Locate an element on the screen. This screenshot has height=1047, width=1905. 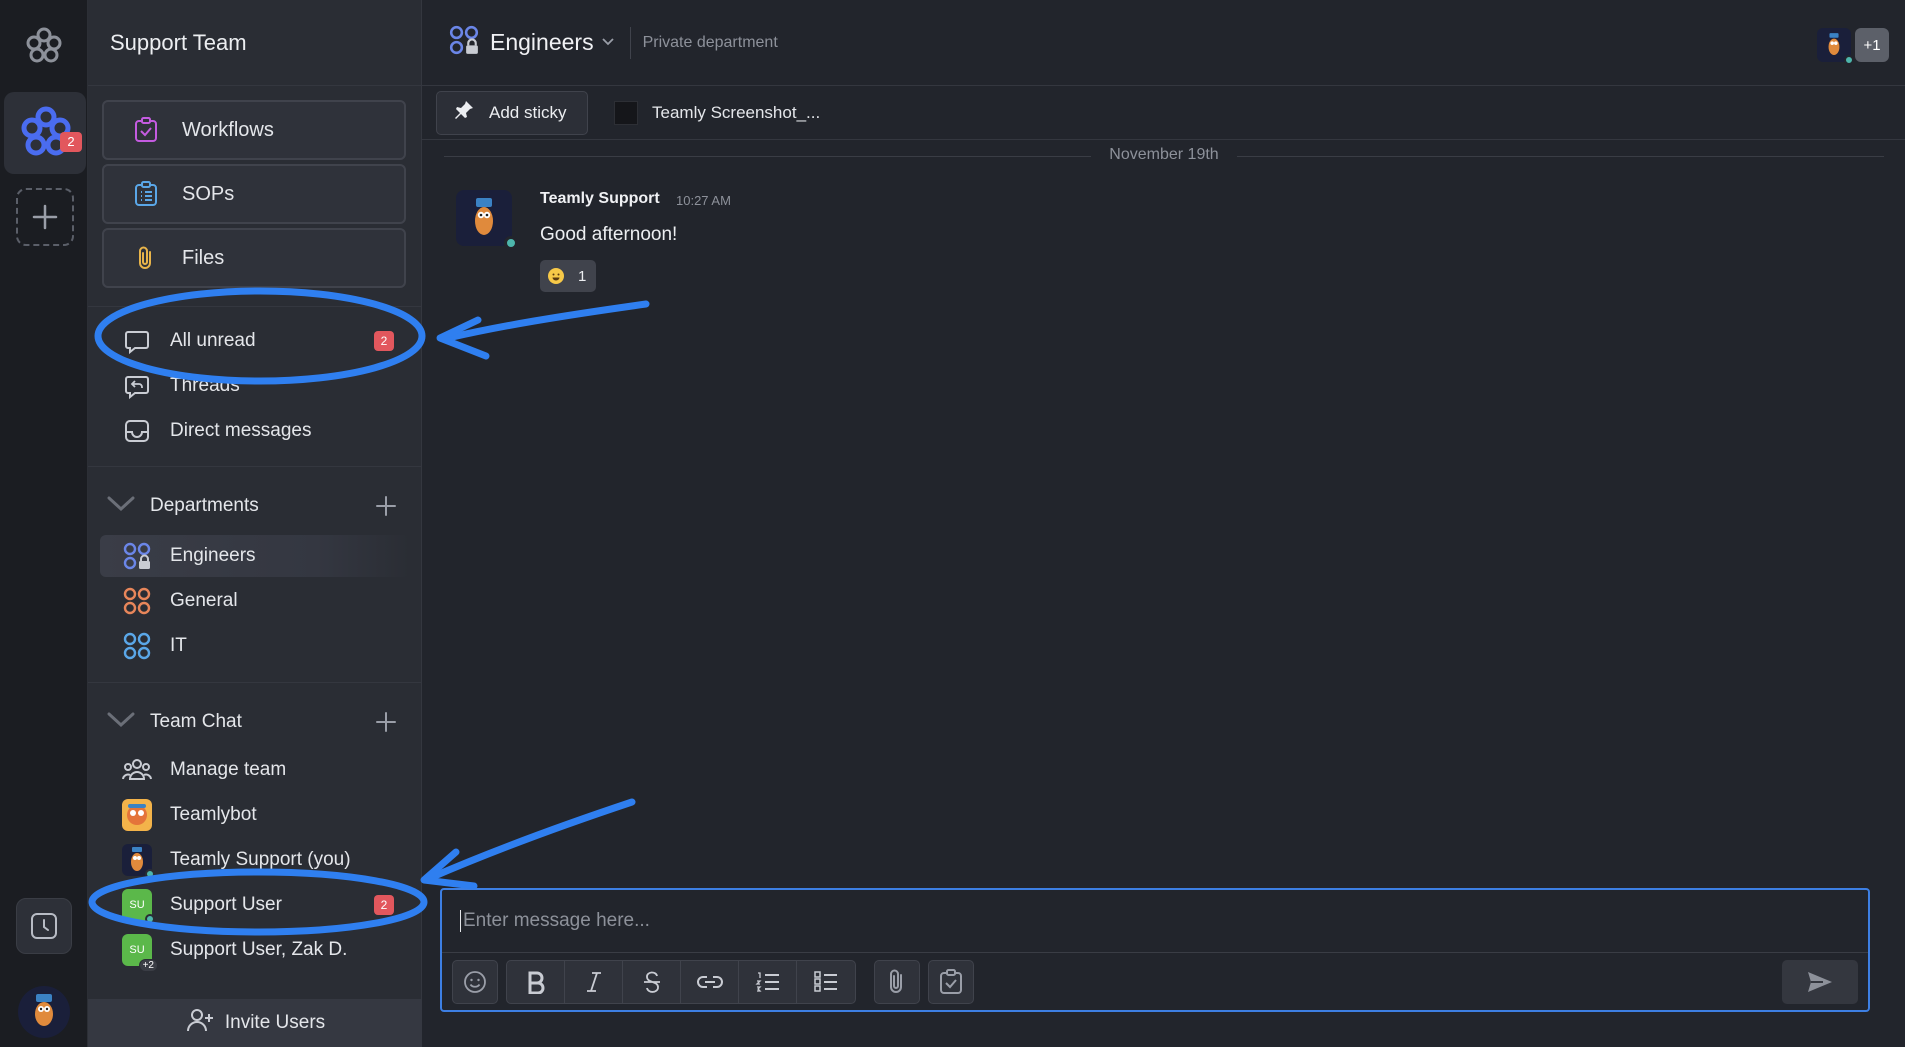
chat-support-user-zak: SU +2 Support User, Zak D. is located at coordinates (255, 950).